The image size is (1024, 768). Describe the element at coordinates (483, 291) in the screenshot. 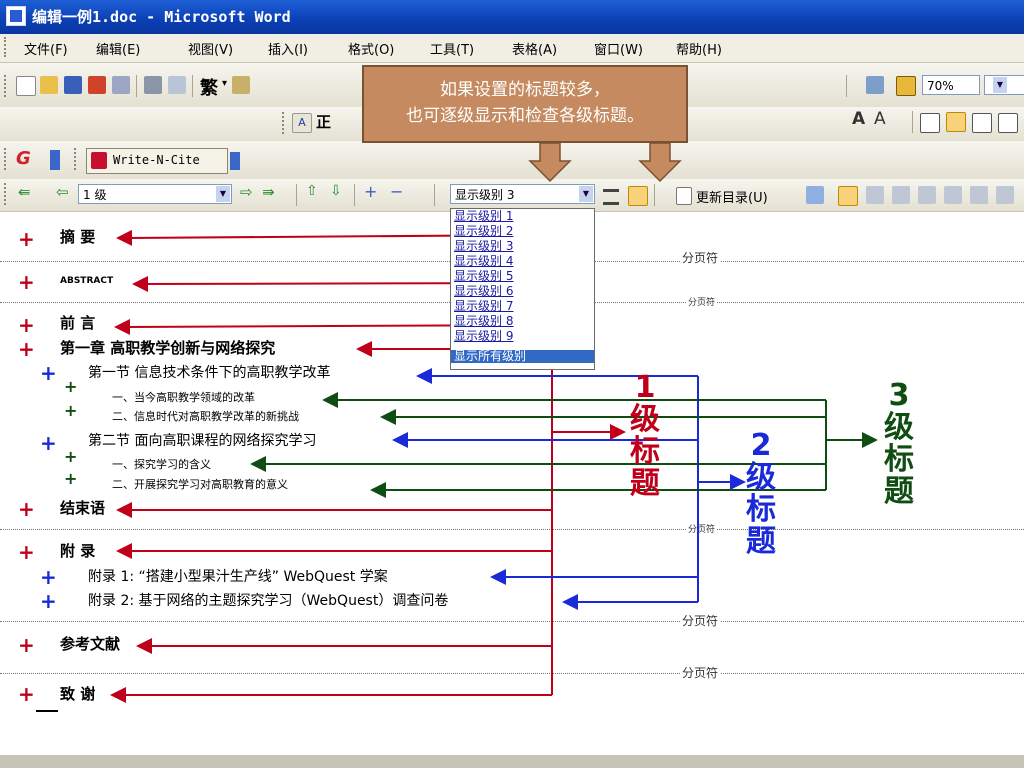

I see `level-option-6: 显示级别 6` at that location.